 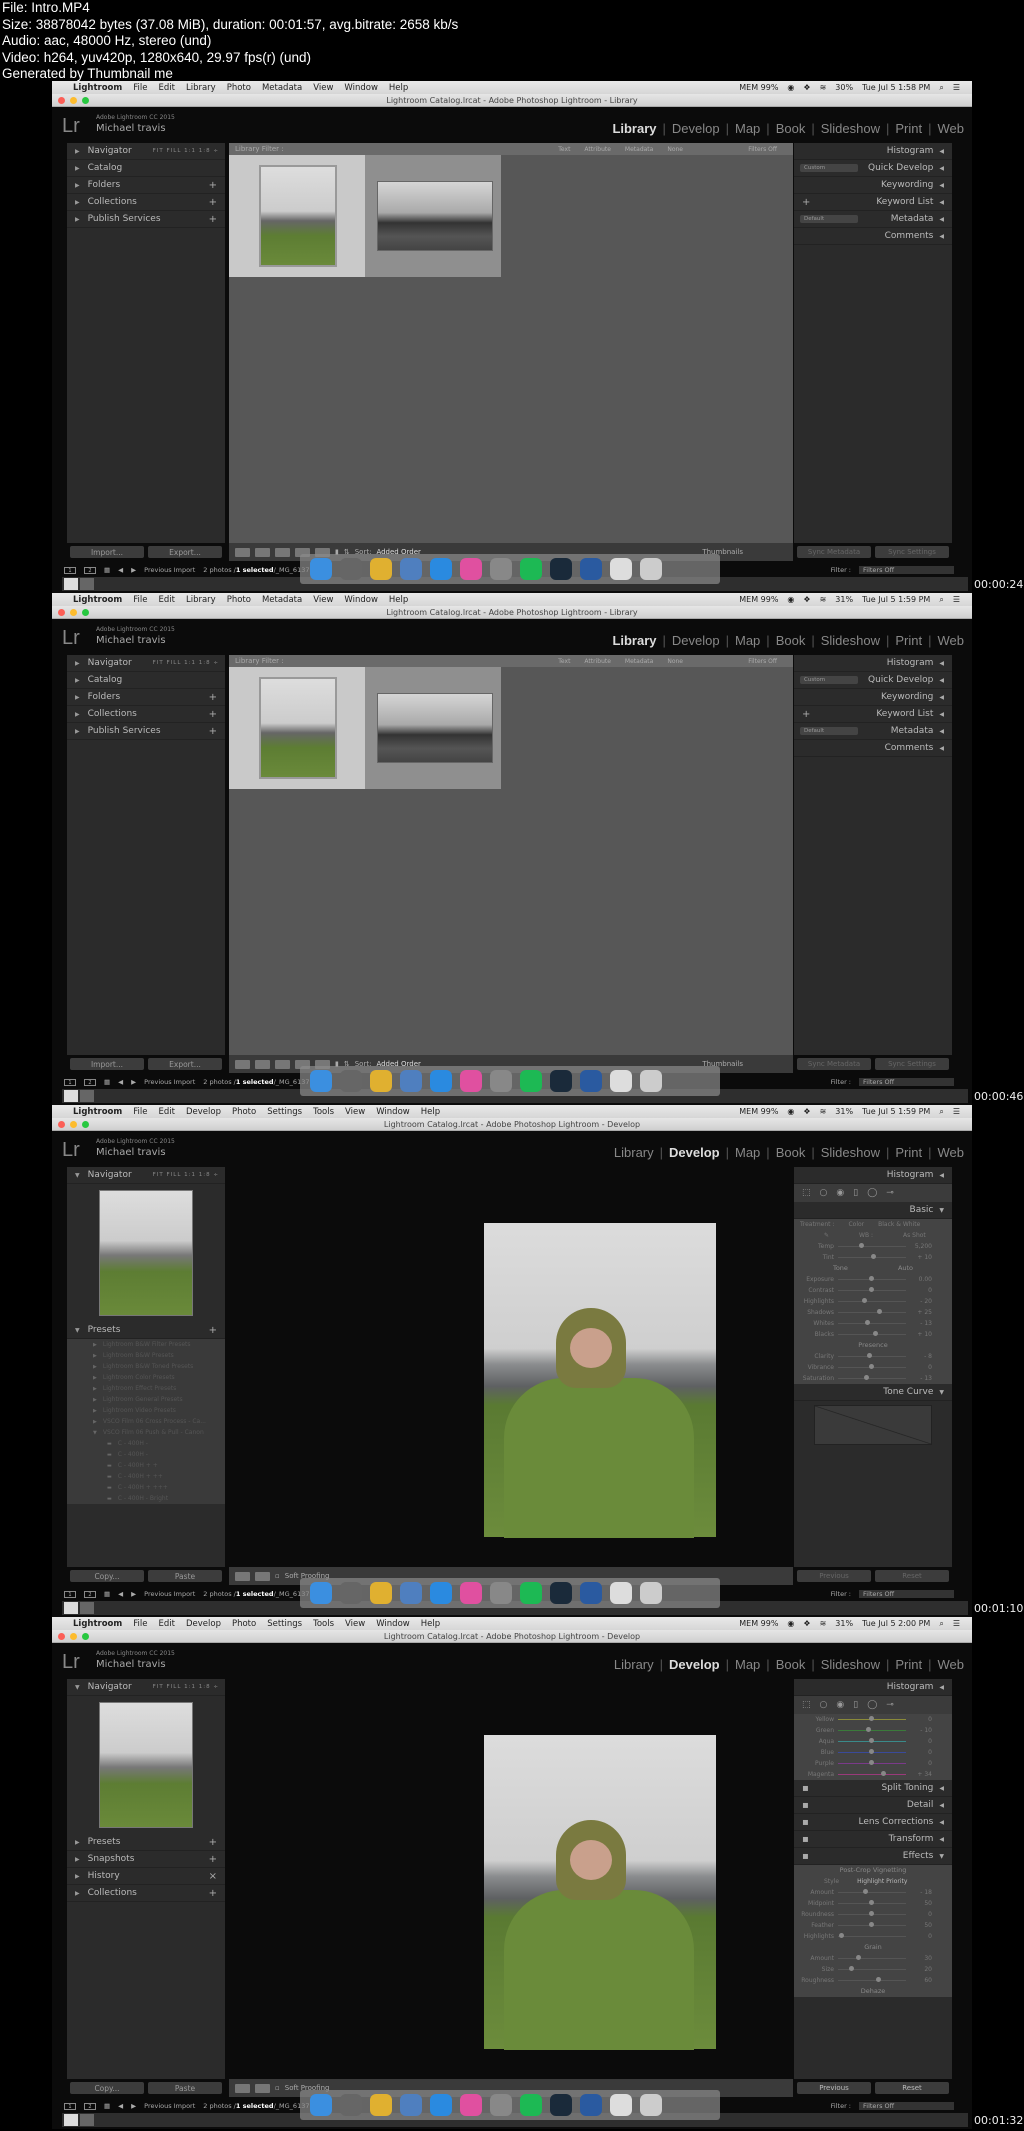 What do you see at coordinates (169, 570) in the screenshot?
I see `filmstrip-source: Previous Import` at bounding box center [169, 570].